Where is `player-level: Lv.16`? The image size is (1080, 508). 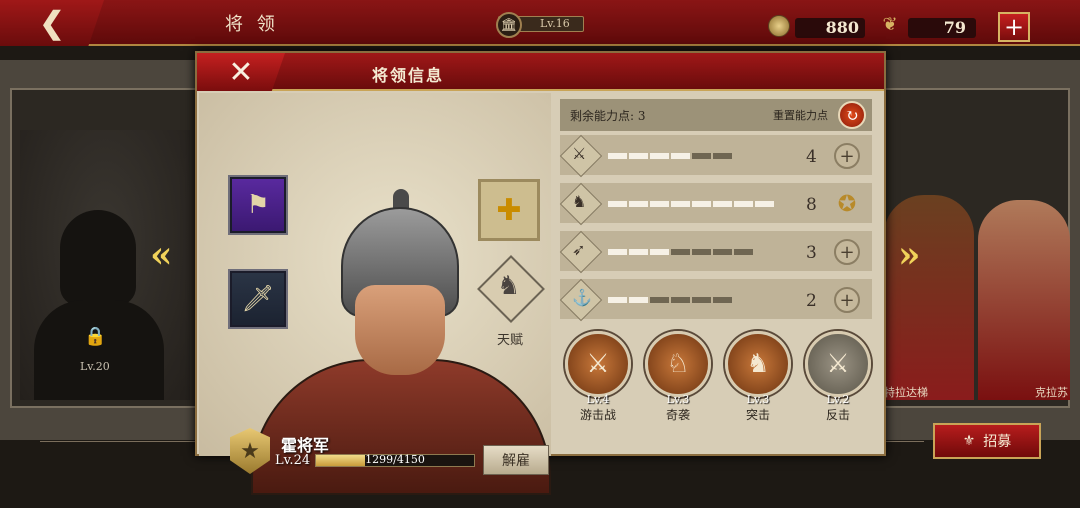
player-level: Lv.16 is located at coordinates (555, 23).